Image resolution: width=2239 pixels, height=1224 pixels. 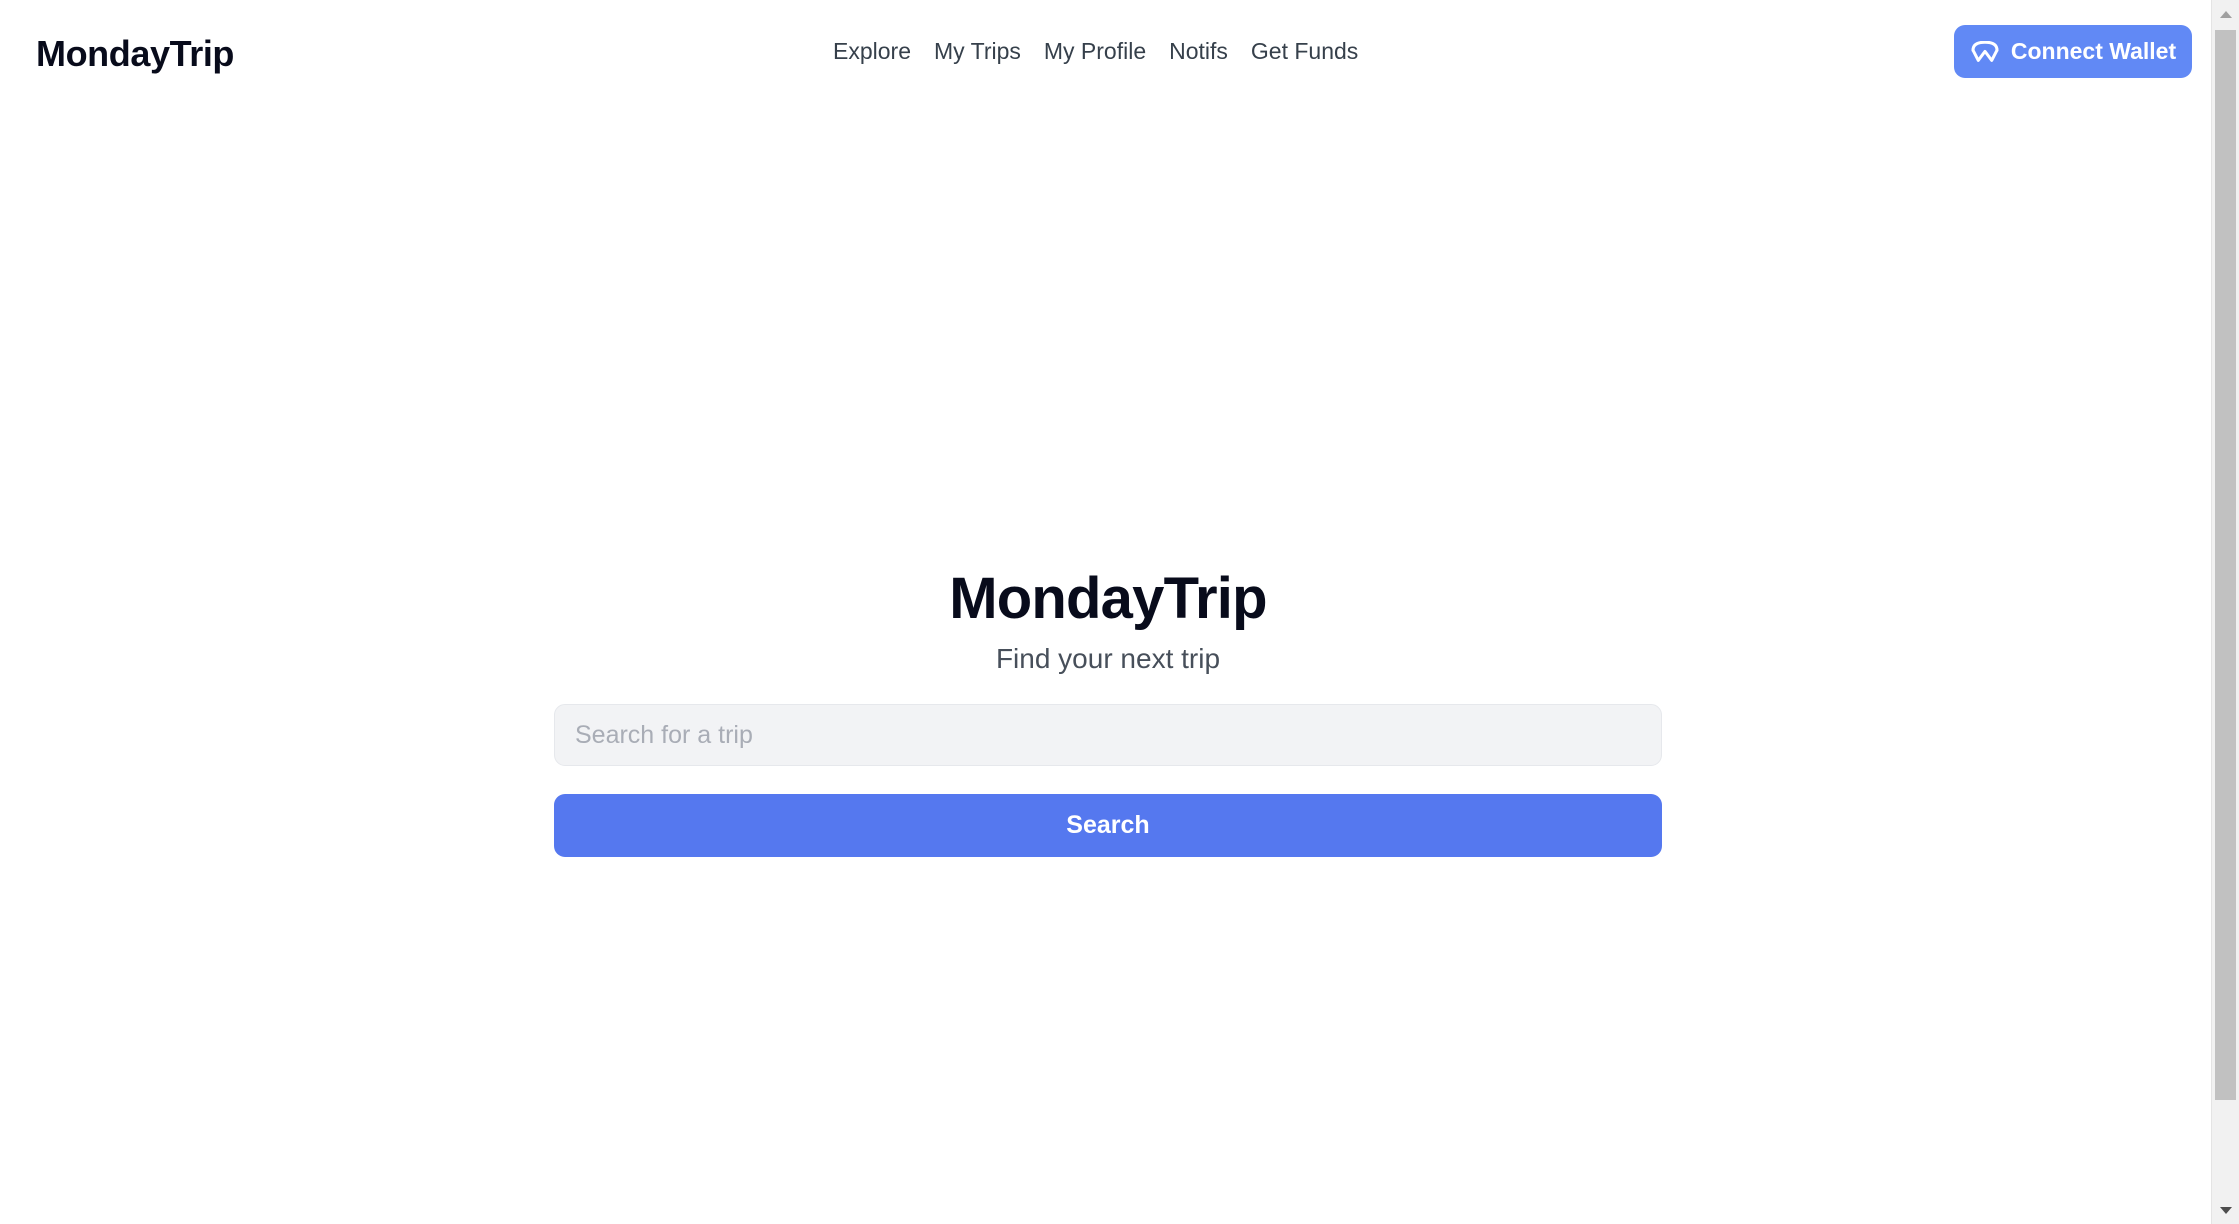 What do you see at coordinates (2093, 51) in the screenshot?
I see `connect-wallet-label: Connect Wallet` at bounding box center [2093, 51].